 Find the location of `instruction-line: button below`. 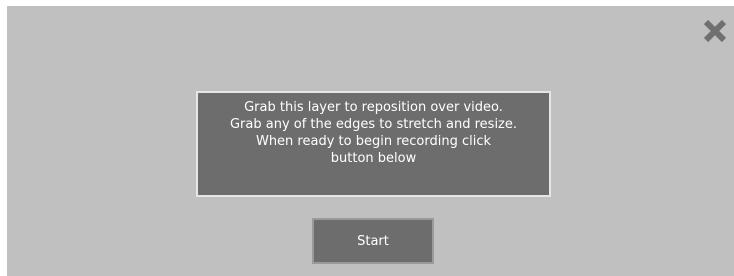

instruction-line: button below is located at coordinates (373, 158).